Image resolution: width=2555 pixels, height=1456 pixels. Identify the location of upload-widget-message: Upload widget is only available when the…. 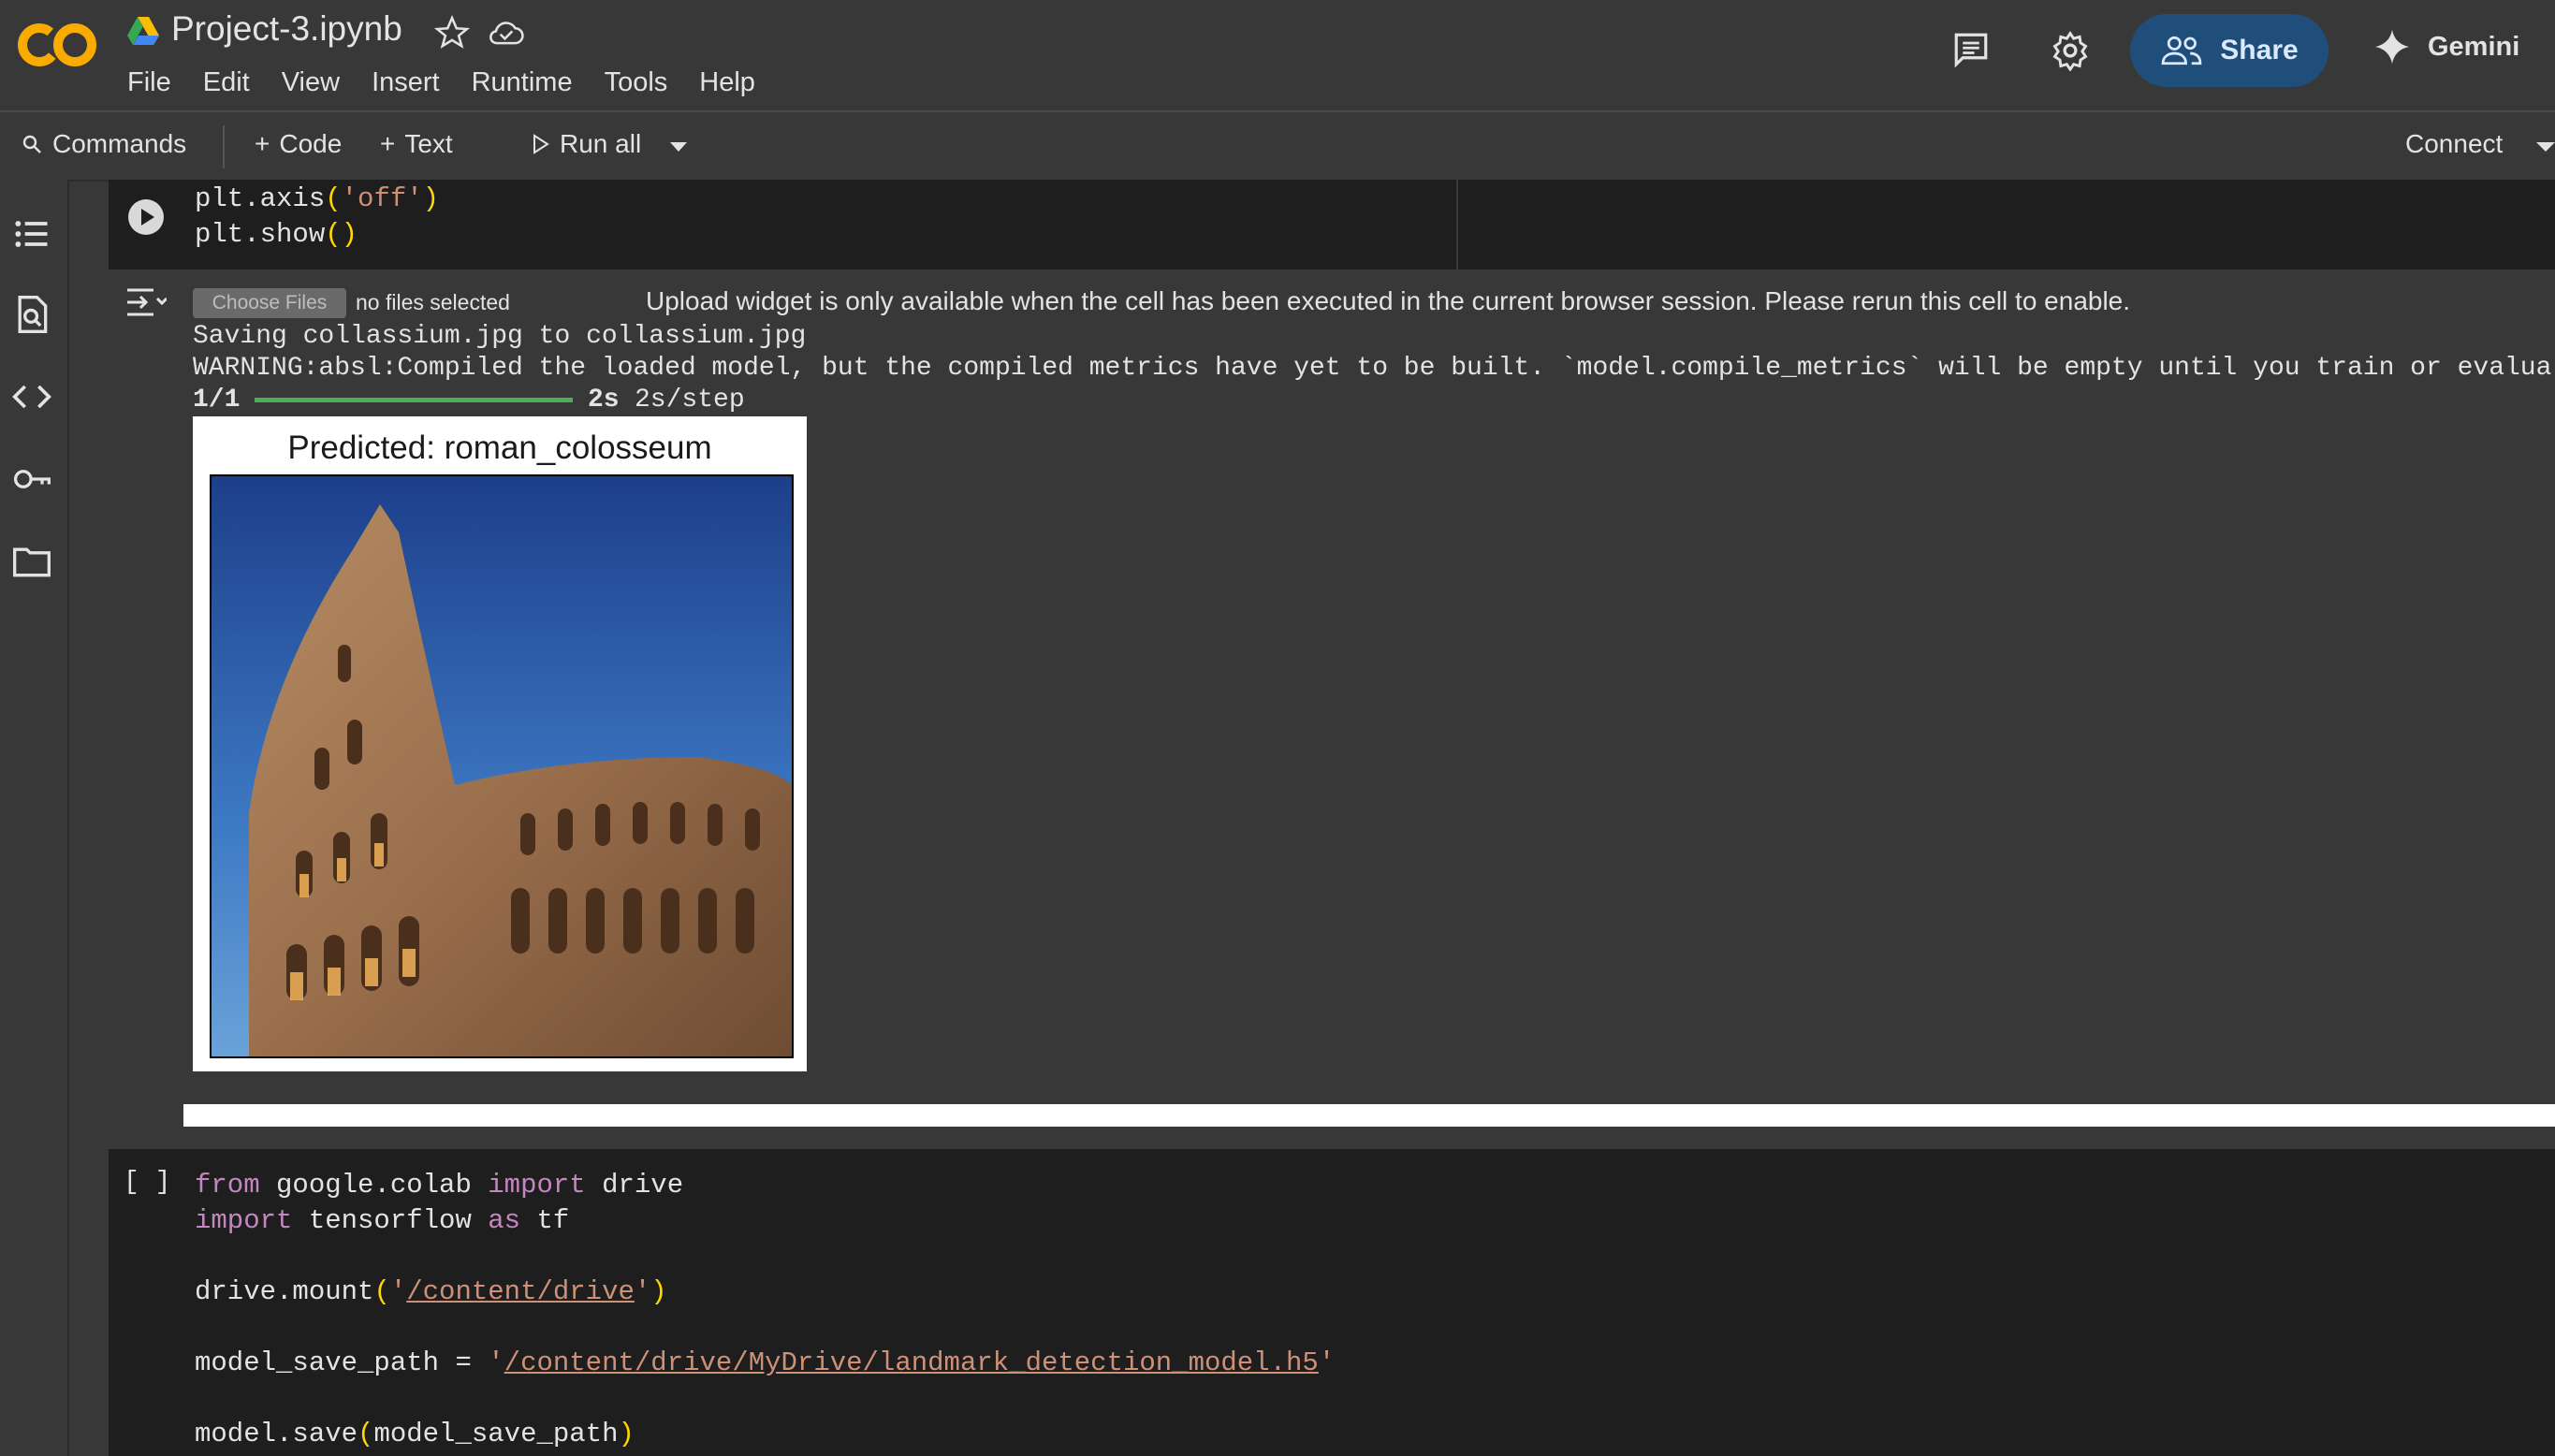
(1388, 300).